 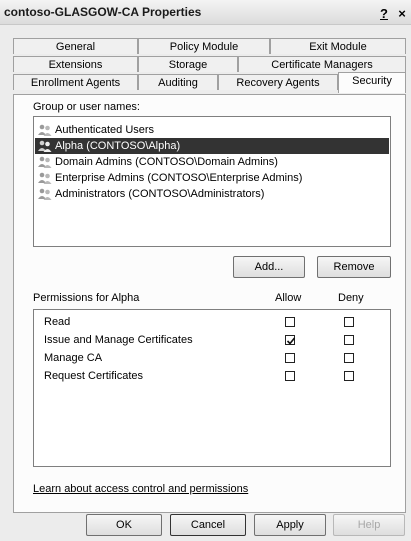 What do you see at coordinates (94, 376) in the screenshot?
I see `permission-request-certificates: Request Certificates` at bounding box center [94, 376].